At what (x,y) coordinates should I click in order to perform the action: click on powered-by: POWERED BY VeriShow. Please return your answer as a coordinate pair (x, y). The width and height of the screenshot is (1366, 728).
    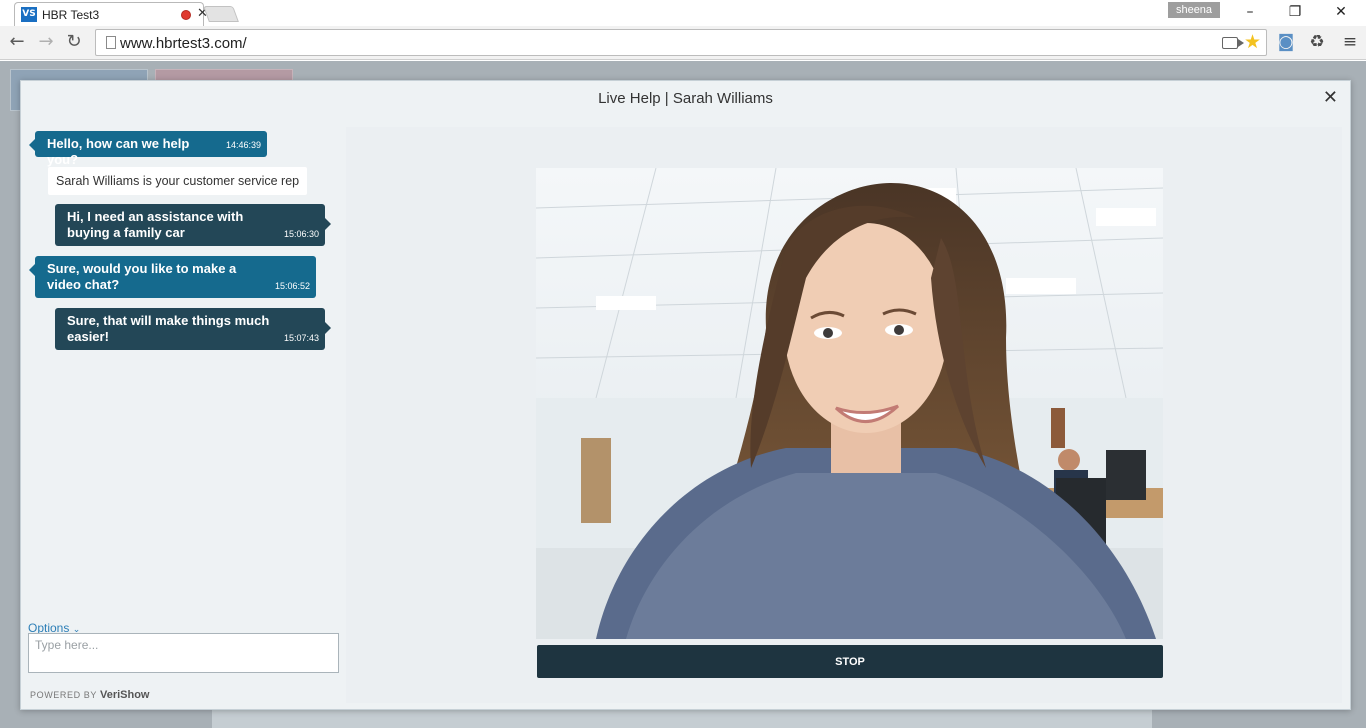
    Looking at the image, I should click on (90, 695).